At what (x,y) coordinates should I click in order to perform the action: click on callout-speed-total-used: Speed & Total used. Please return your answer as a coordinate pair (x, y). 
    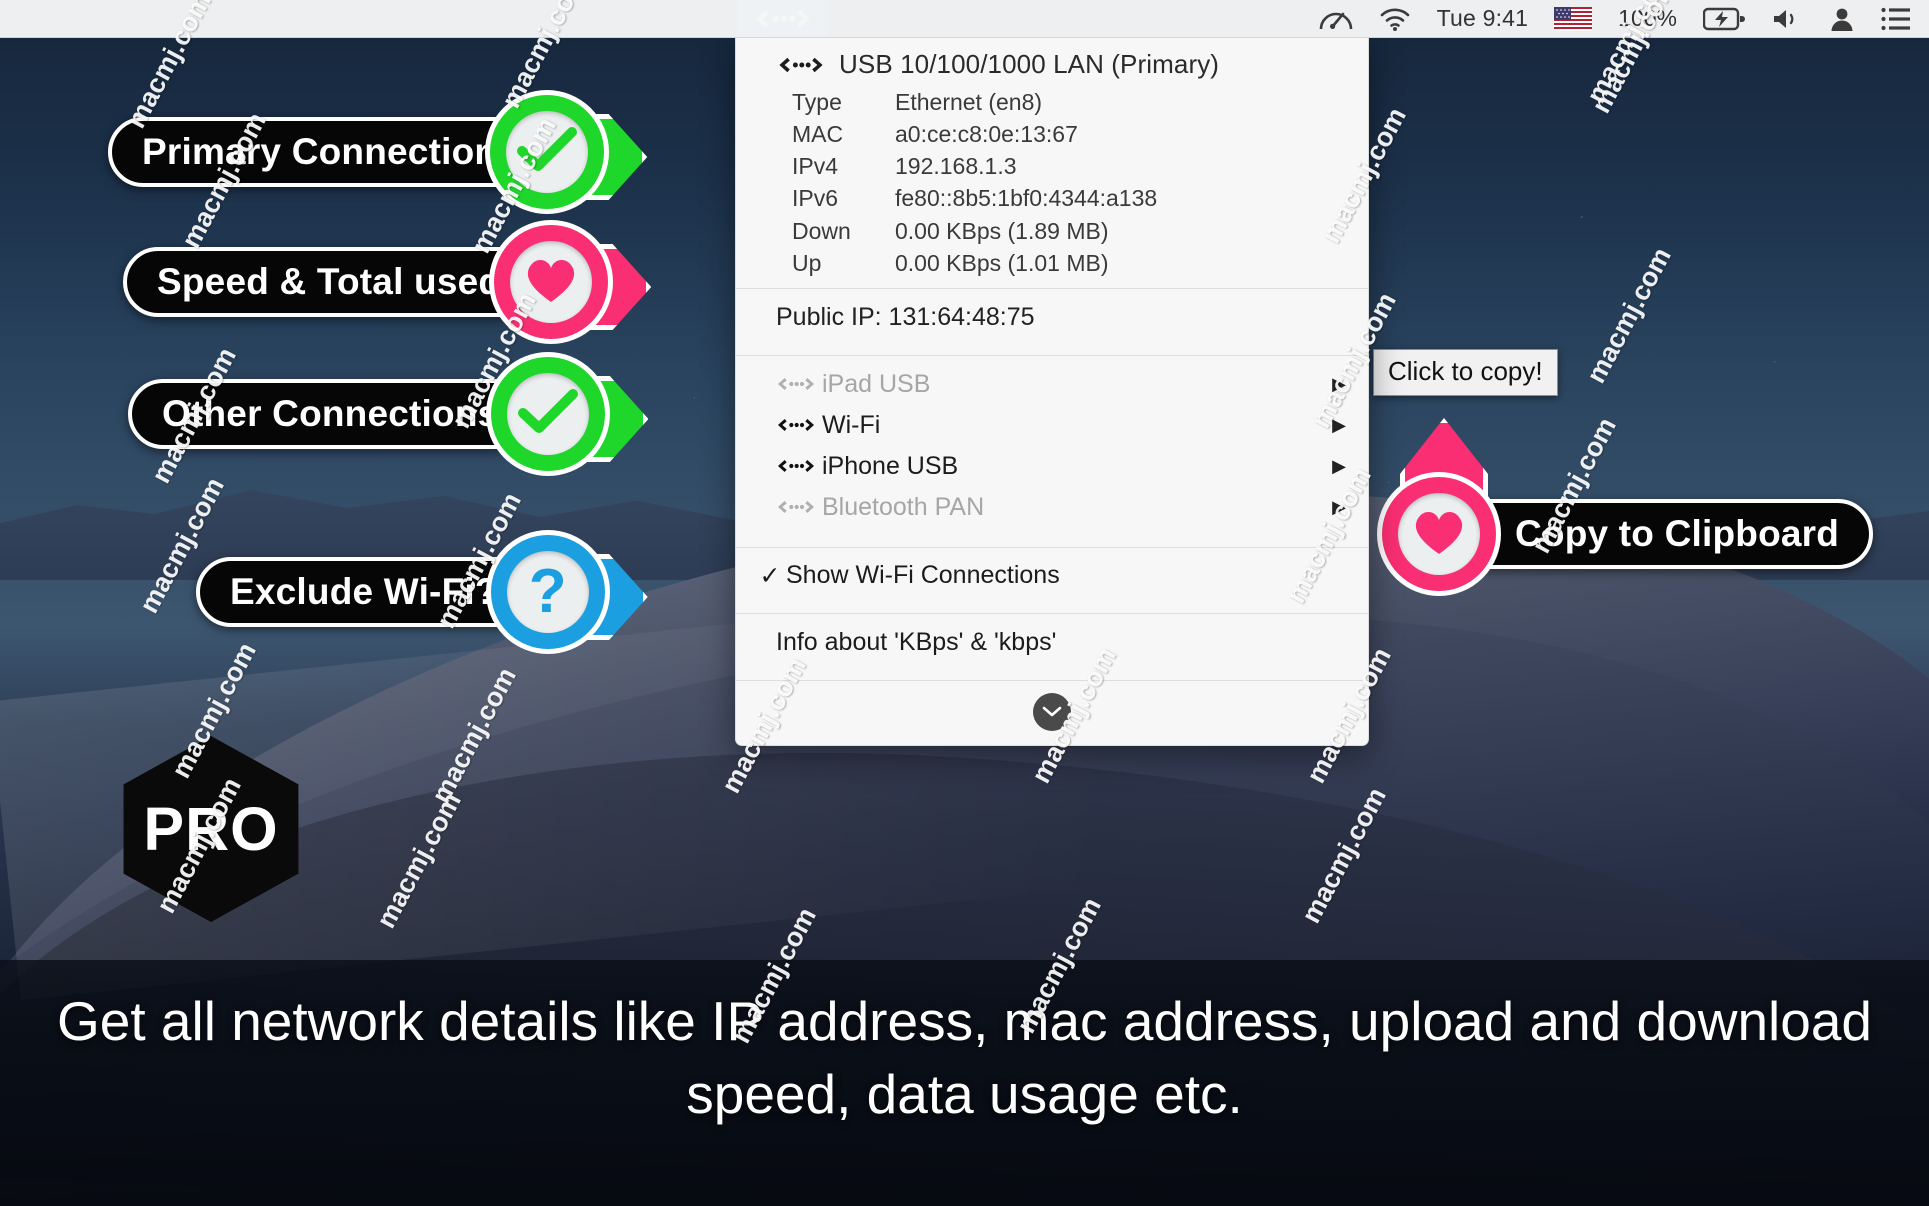
    Looking at the image, I should click on (387, 282).